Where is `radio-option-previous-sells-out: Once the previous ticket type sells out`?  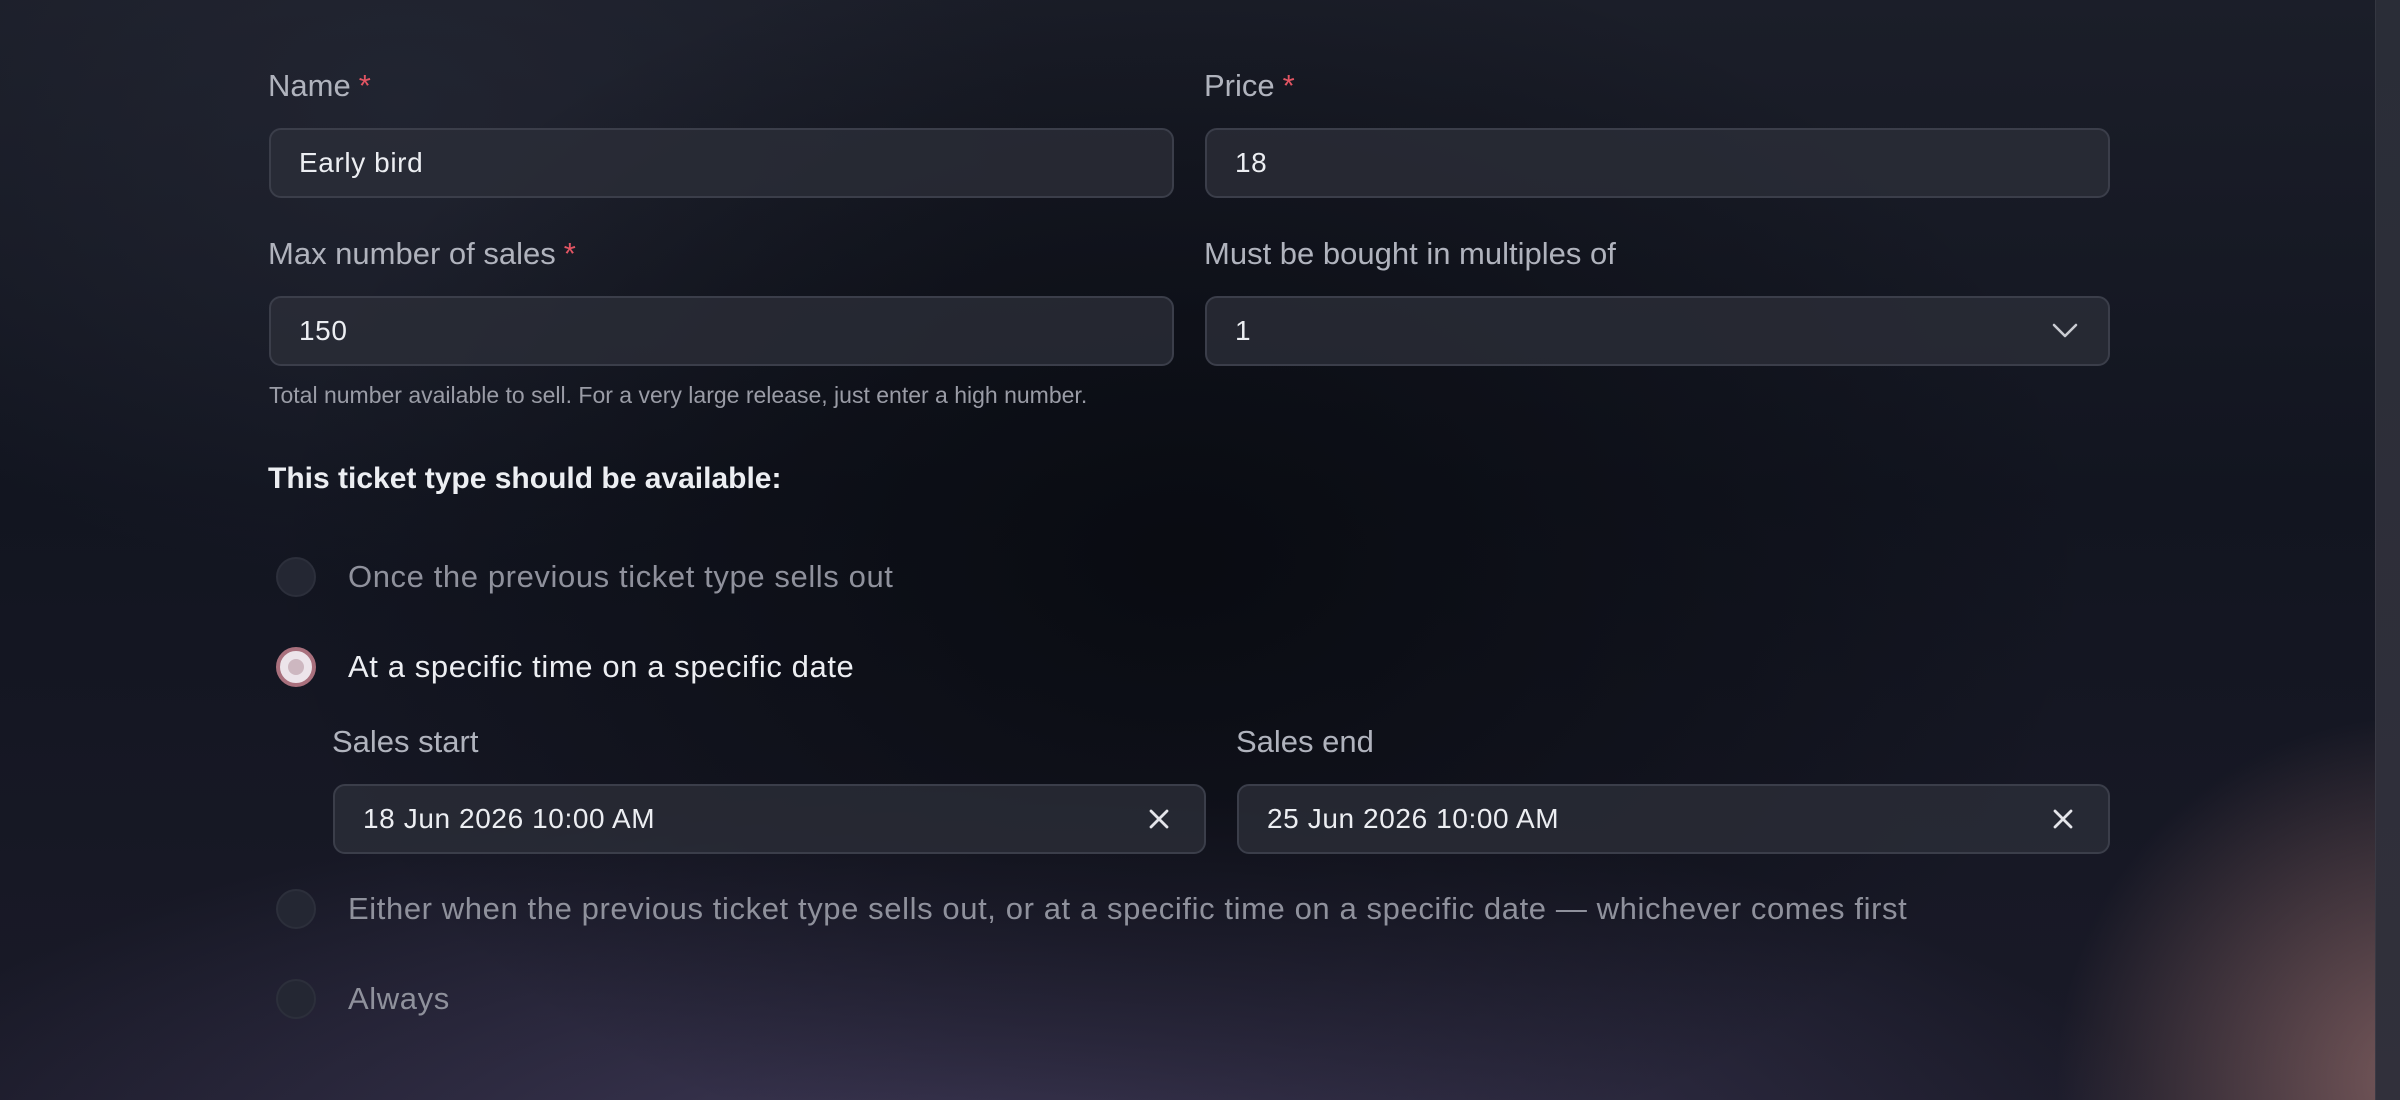
radio-option-previous-sells-out: Once the previous ticket type sells out is located at coordinates (585, 577).